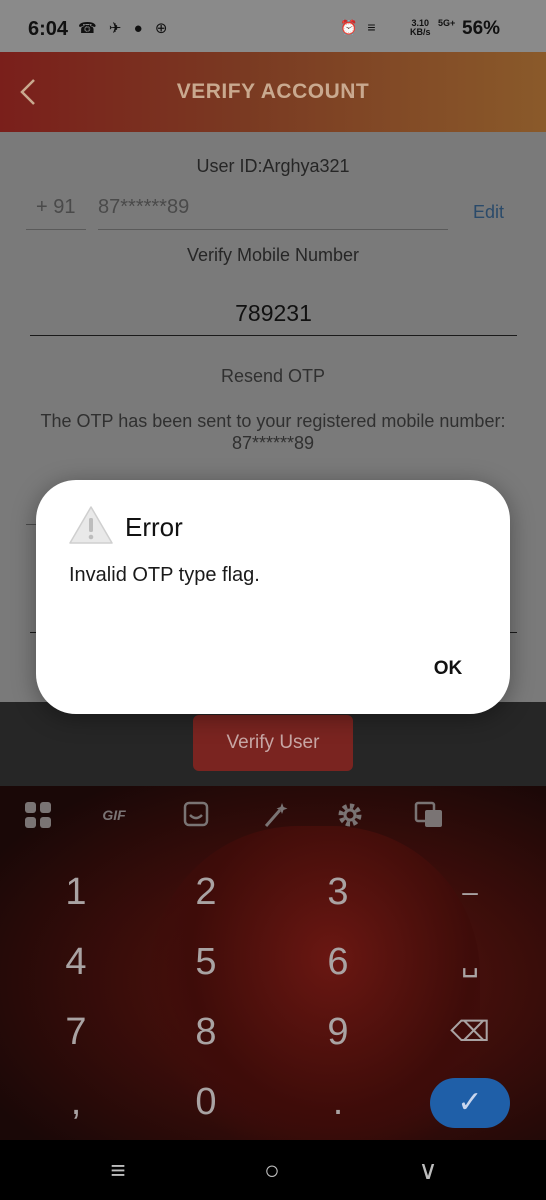 This screenshot has width=546, height=1200. I want to click on key-9: 9, so click(338, 1032).